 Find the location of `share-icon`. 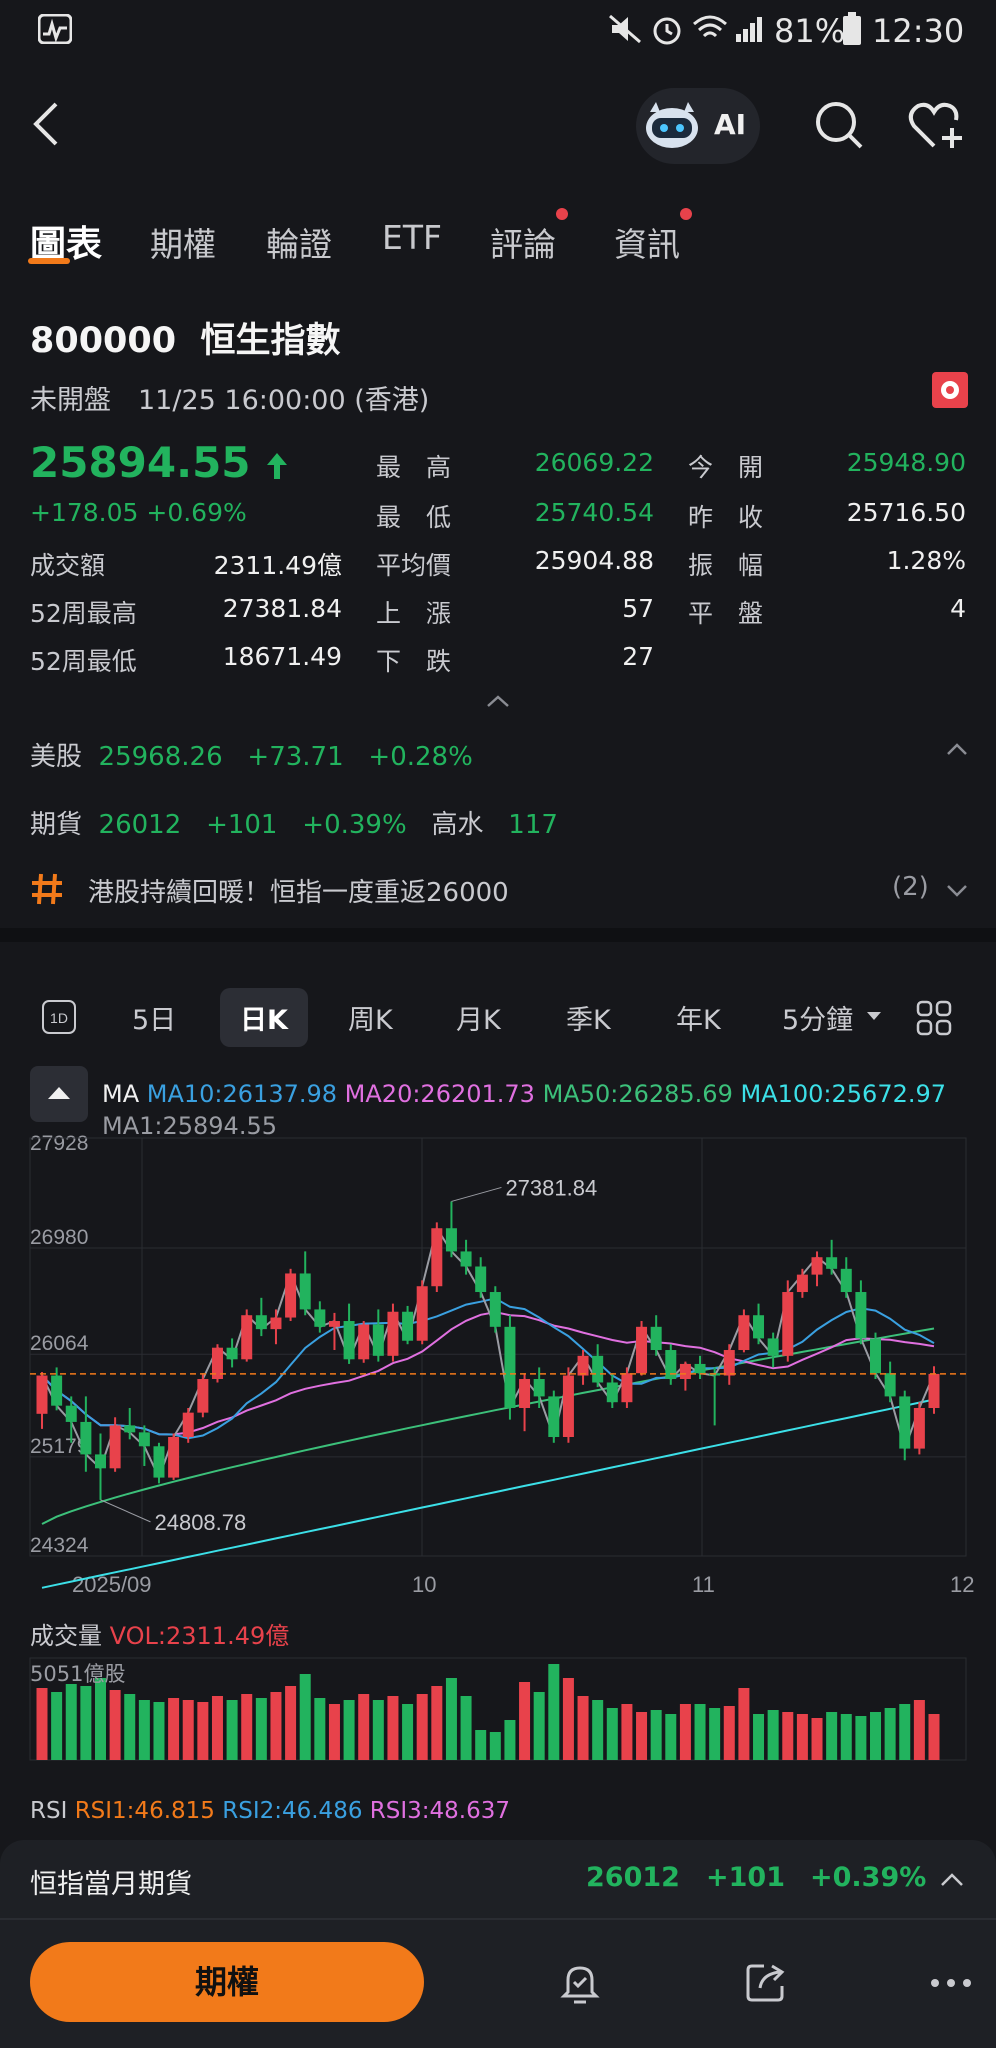

share-icon is located at coordinates (766, 1982).